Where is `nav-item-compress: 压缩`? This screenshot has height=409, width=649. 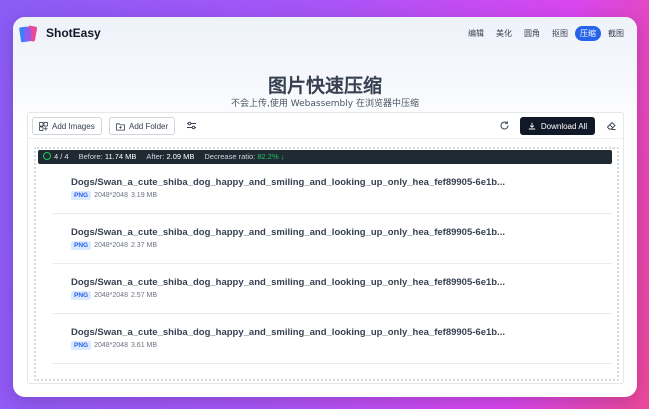
nav-item-compress: 压缩 is located at coordinates (588, 33).